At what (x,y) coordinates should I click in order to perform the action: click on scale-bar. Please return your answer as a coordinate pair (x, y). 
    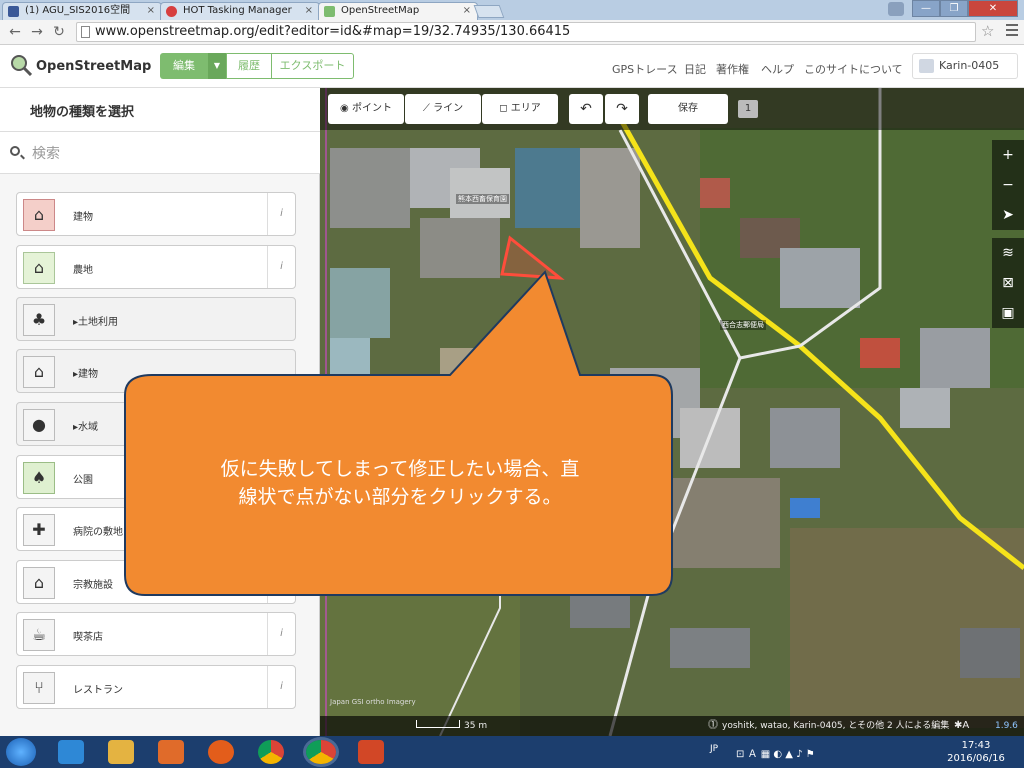
    Looking at the image, I should click on (438, 724).